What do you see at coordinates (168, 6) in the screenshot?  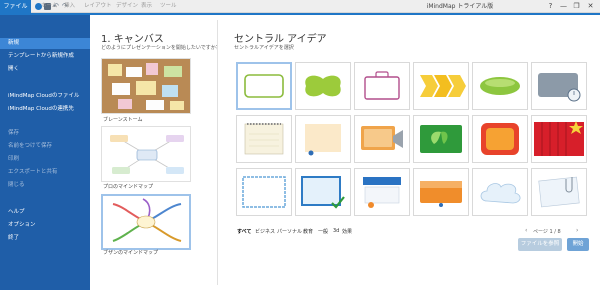 I see `tab-tools: ツール` at bounding box center [168, 6].